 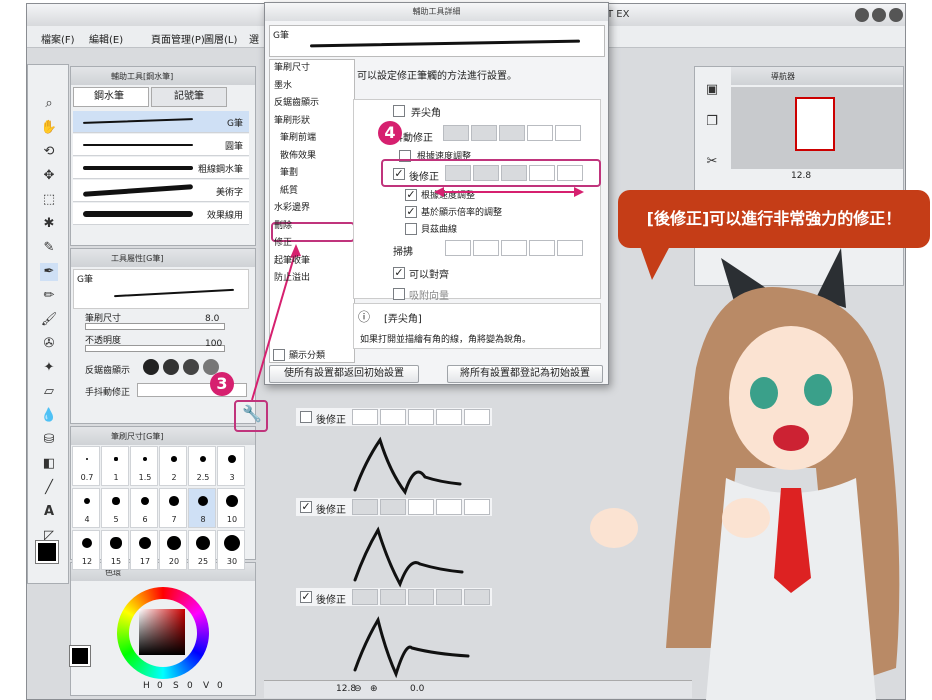 I want to click on speech-bubble: [後修正]可以進行非常強力的修正！, so click(x=774, y=219).